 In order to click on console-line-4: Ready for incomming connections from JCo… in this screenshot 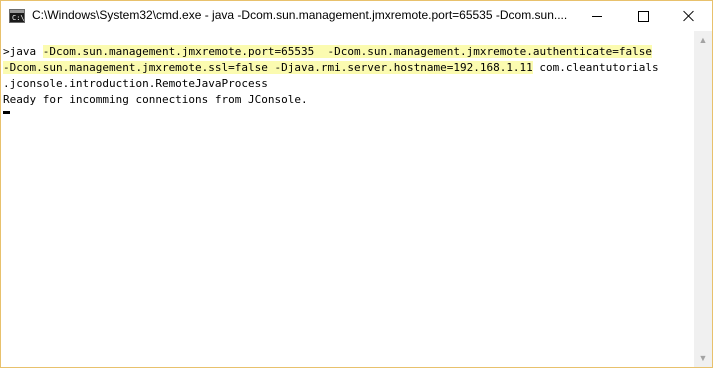, I will do `click(155, 99)`.